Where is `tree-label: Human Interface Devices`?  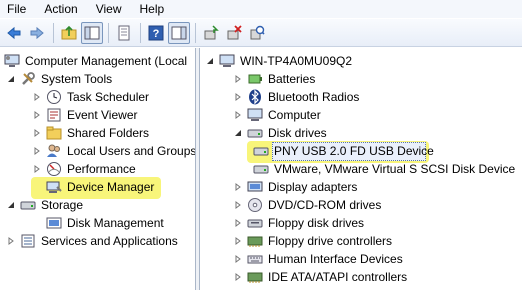
tree-label: Human Interface Devices is located at coordinates (335, 259).